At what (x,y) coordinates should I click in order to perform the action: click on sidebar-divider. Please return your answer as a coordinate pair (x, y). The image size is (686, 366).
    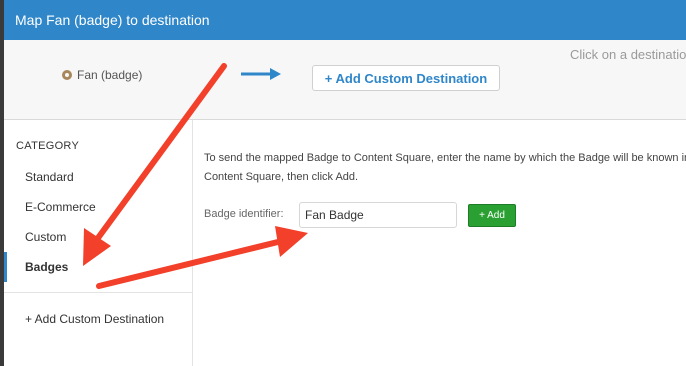
    Looking at the image, I should click on (98, 292).